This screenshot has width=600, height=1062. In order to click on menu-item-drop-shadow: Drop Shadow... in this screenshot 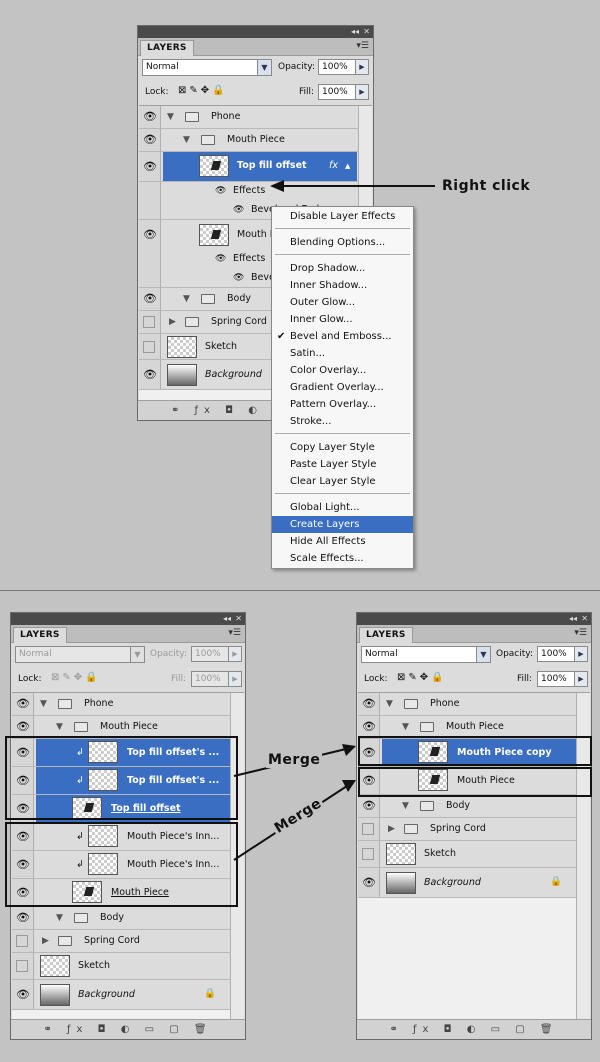, I will do `click(342, 268)`.